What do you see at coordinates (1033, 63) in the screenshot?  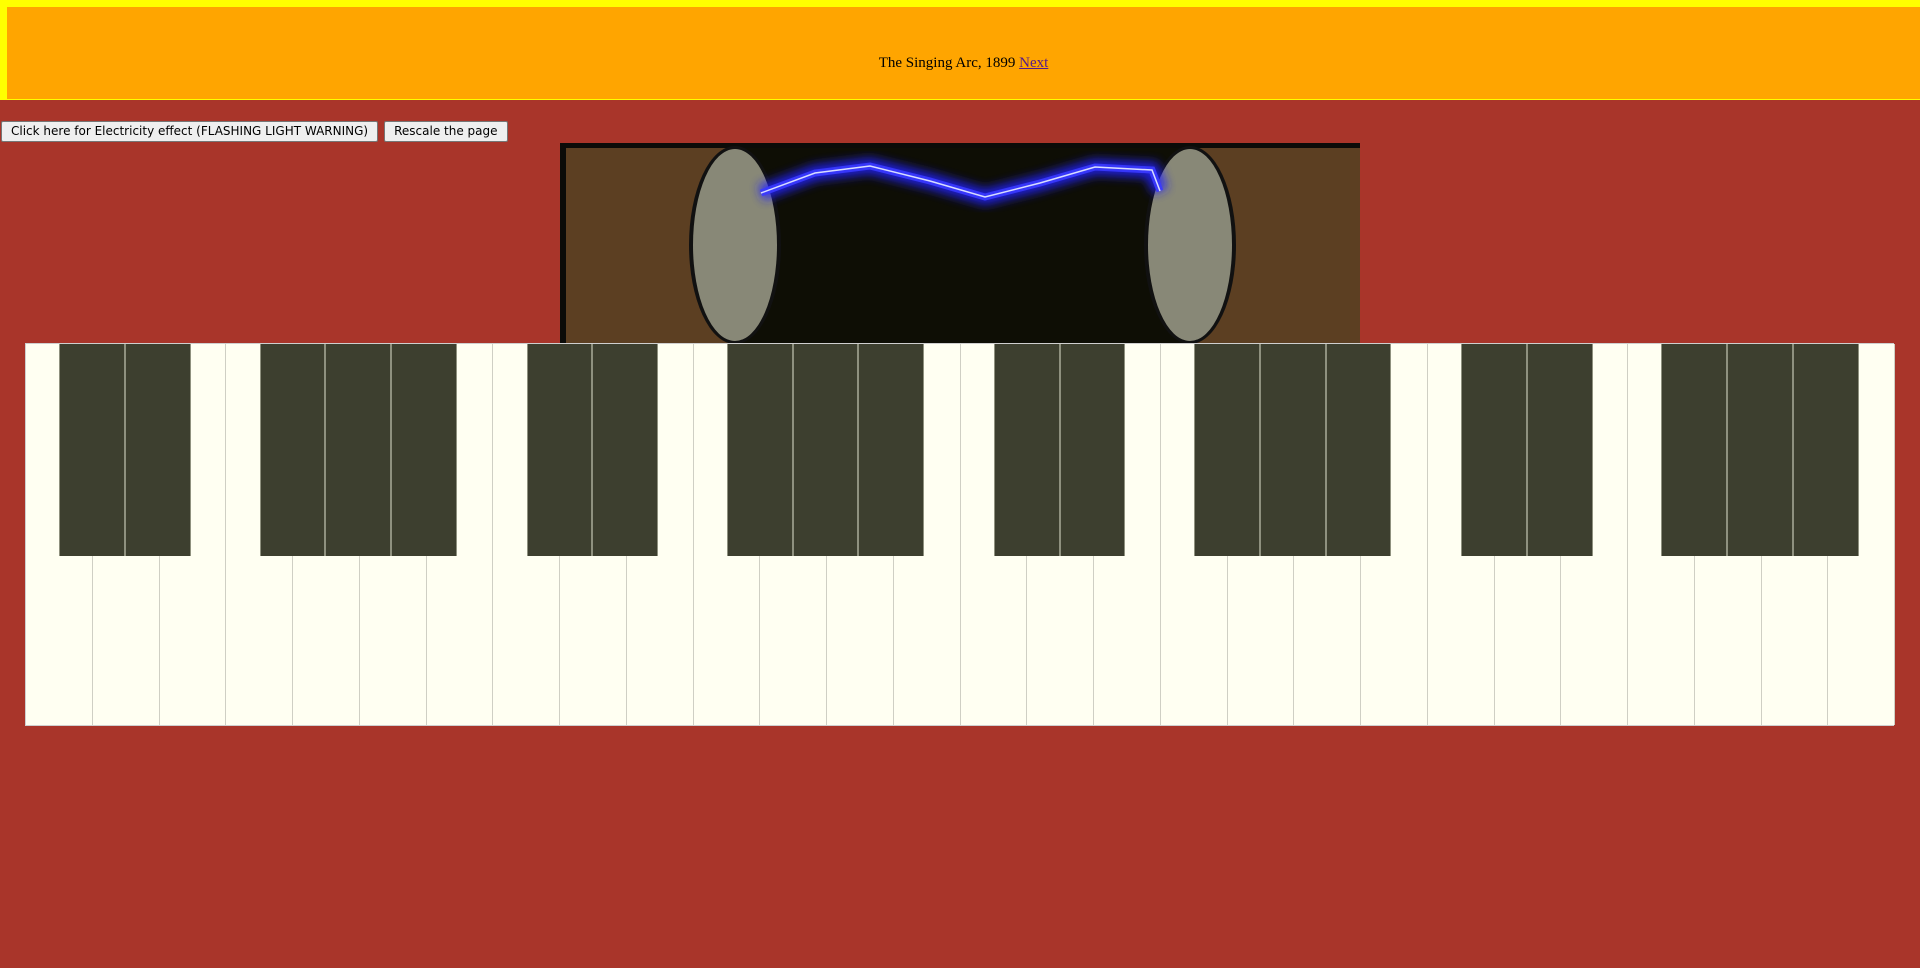 I see `next-link: Next` at bounding box center [1033, 63].